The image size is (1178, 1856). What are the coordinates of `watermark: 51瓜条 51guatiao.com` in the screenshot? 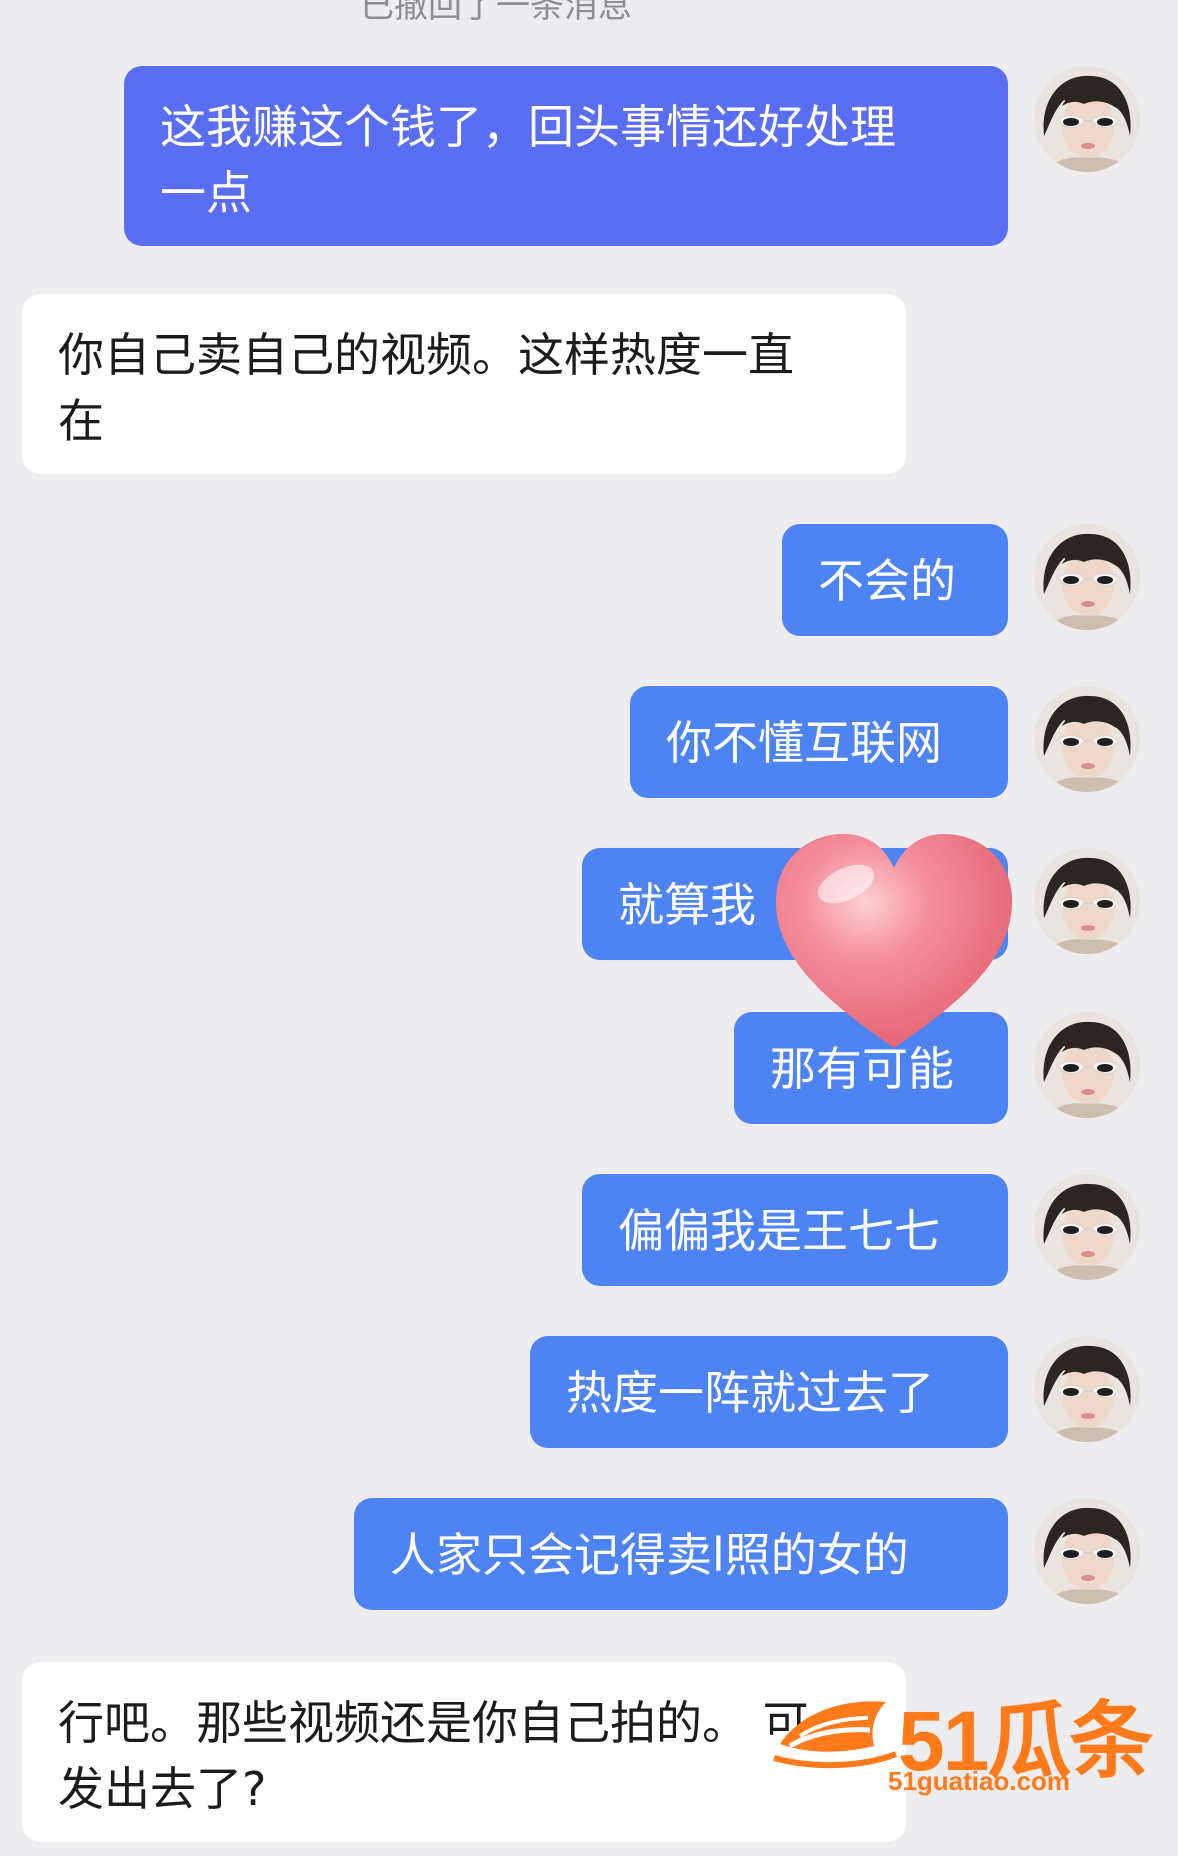 It's located at (961, 1742).